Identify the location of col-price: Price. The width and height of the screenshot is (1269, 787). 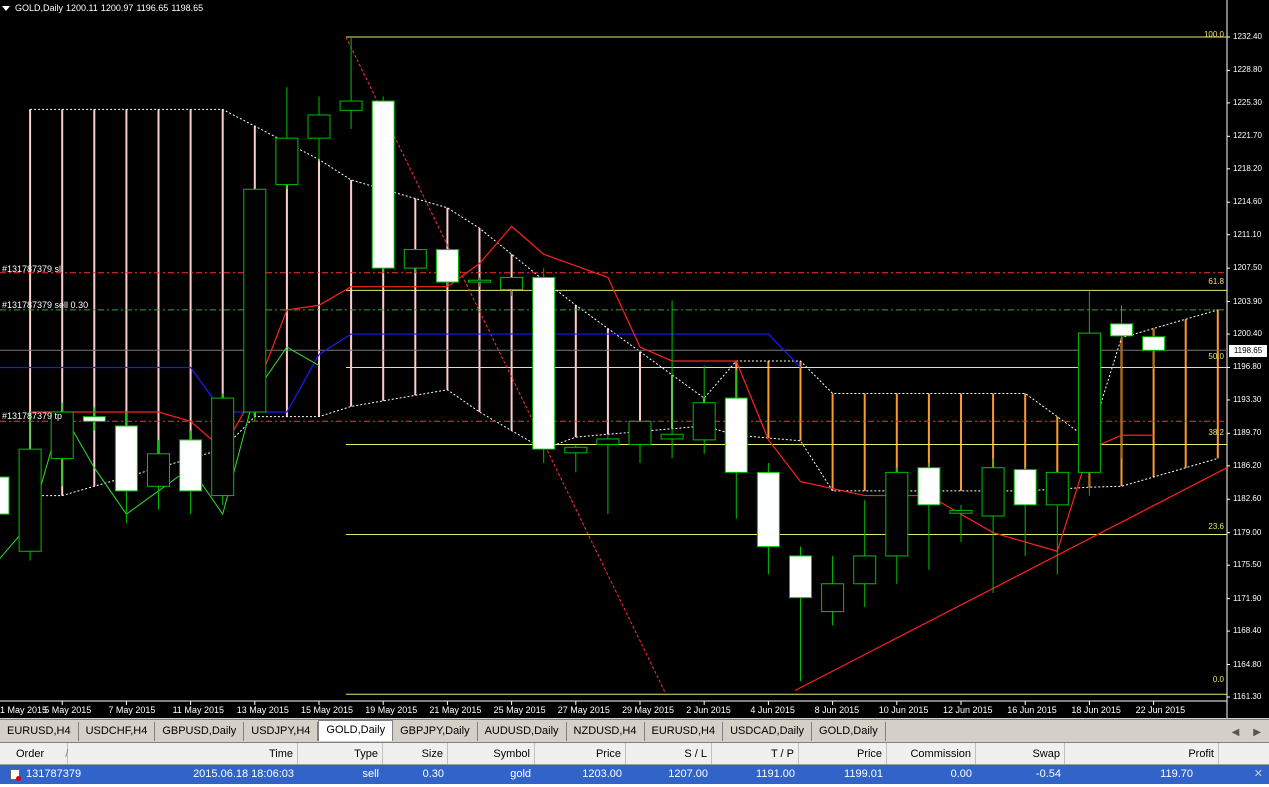
(580, 753).